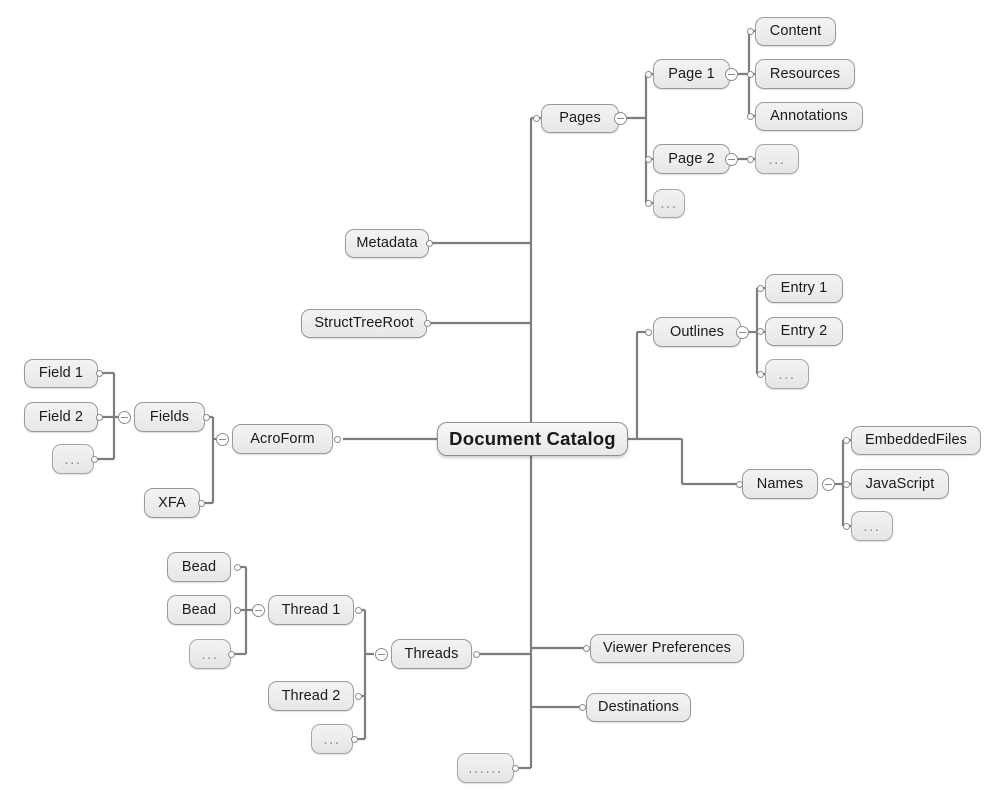 Image resolution: width=1000 pixels, height=798 pixels. I want to click on node-label: Outlines, so click(697, 331).